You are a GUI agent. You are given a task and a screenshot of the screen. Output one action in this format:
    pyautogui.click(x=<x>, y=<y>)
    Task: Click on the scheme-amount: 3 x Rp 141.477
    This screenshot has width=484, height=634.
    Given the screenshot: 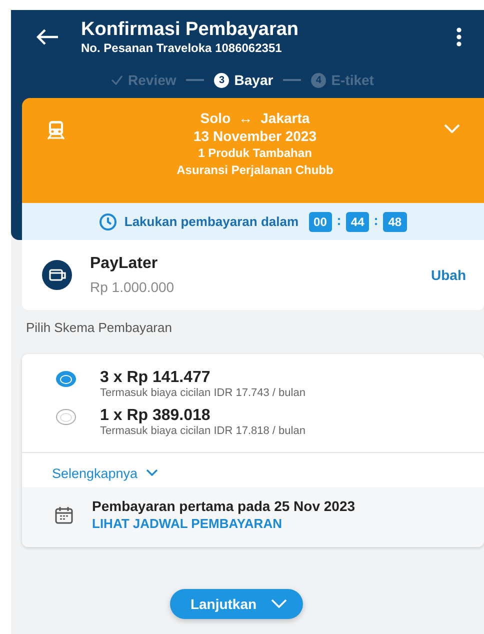 What is the action you would take?
    pyautogui.click(x=156, y=377)
    